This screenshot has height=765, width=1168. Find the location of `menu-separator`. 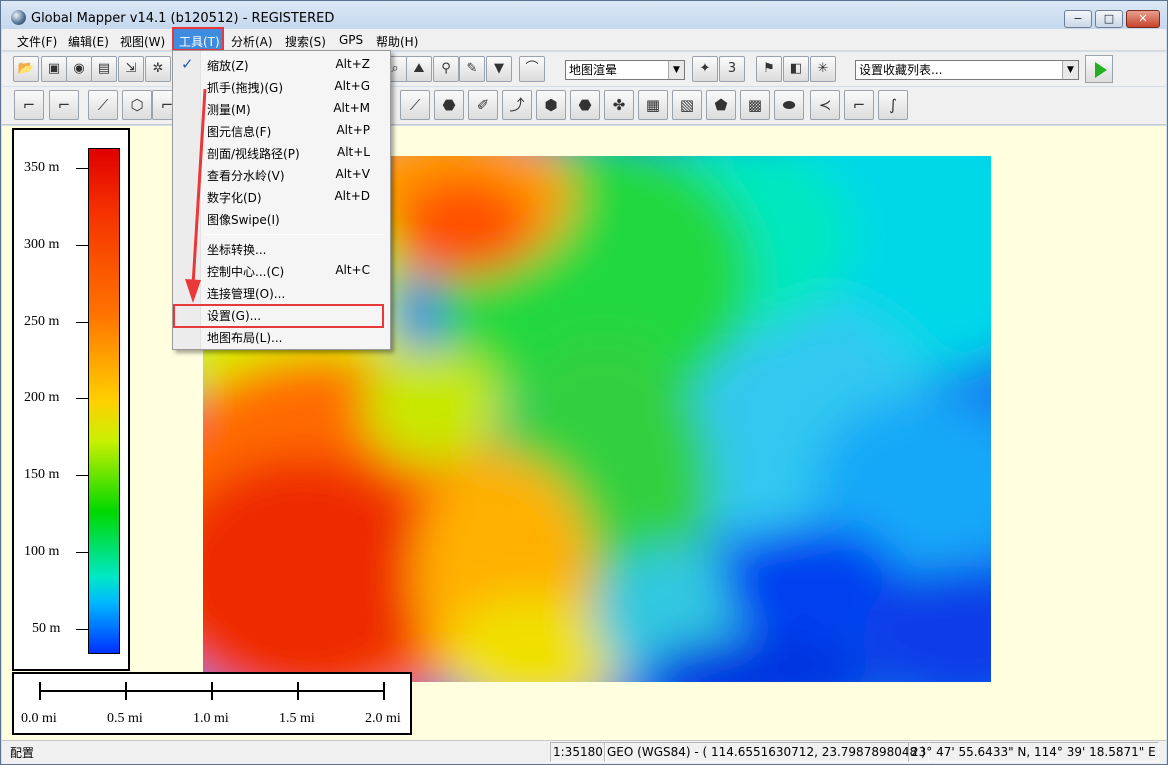

menu-separator is located at coordinates (295, 234).